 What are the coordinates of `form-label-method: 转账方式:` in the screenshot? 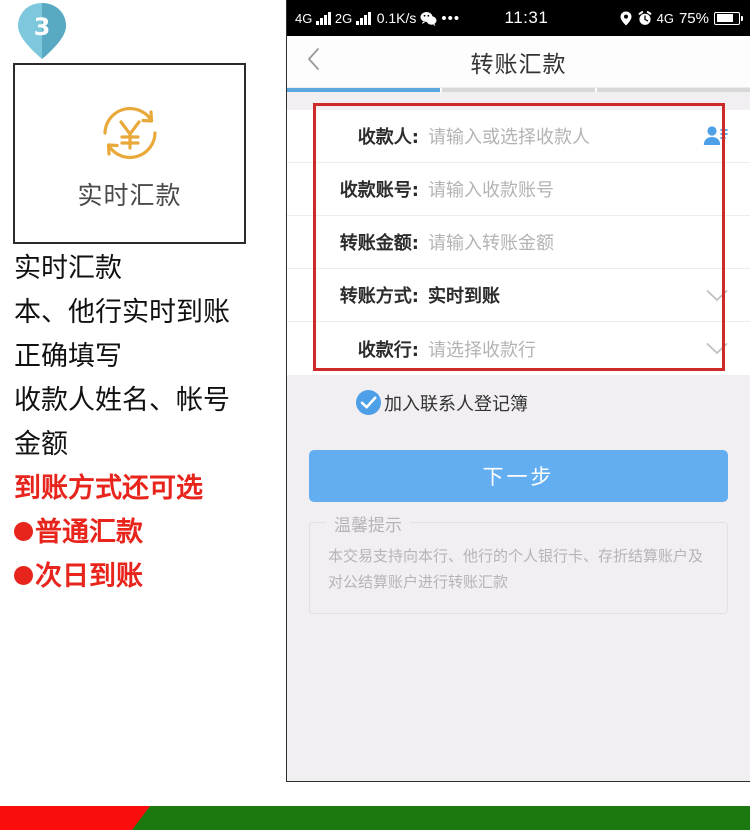 It's located at (379, 296).